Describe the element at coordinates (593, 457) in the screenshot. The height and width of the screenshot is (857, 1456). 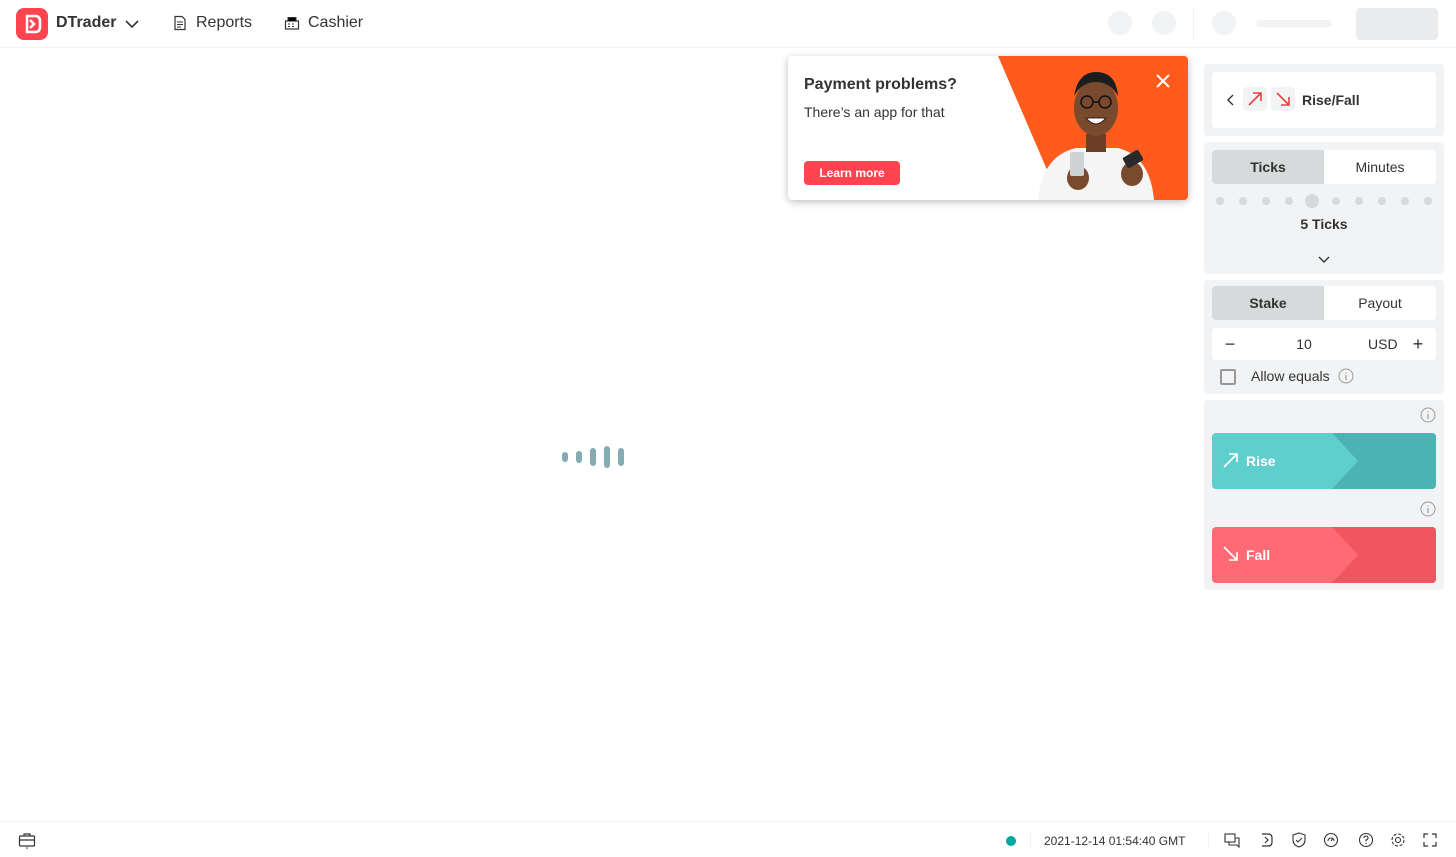
I see `chart-loading-indicator` at that location.